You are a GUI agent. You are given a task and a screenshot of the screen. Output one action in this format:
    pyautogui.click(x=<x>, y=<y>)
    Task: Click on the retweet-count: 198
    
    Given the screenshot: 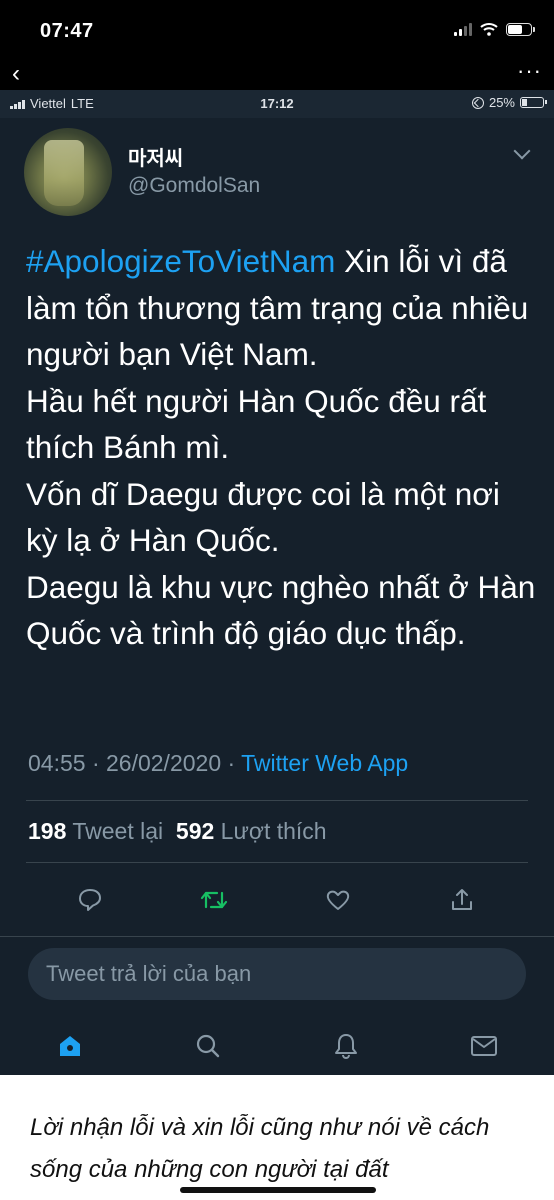 What is the action you would take?
    pyautogui.click(x=47, y=831)
    